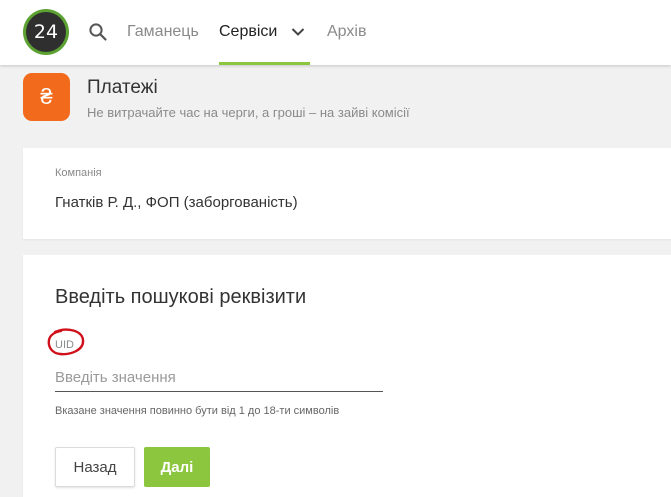  I want to click on hryvnia-icon: ₴, so click(46, 97).